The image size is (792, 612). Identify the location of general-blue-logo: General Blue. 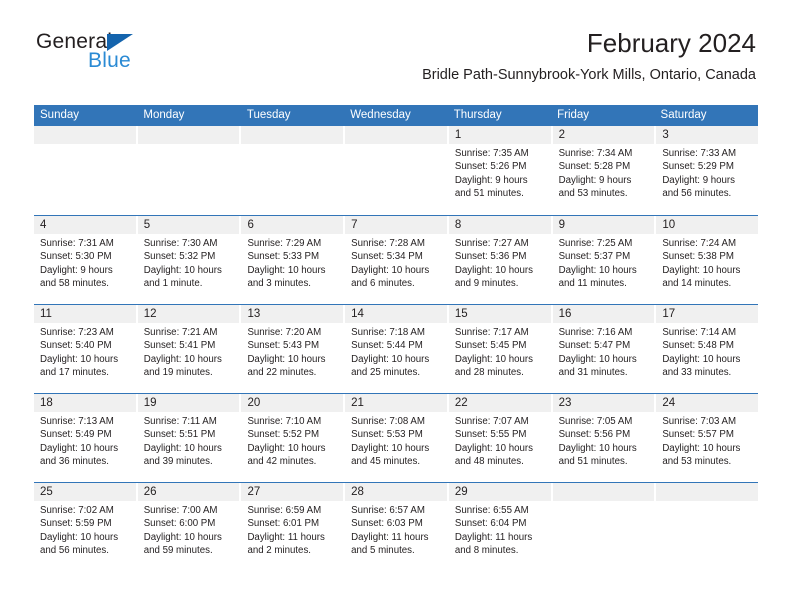
(149, 53).